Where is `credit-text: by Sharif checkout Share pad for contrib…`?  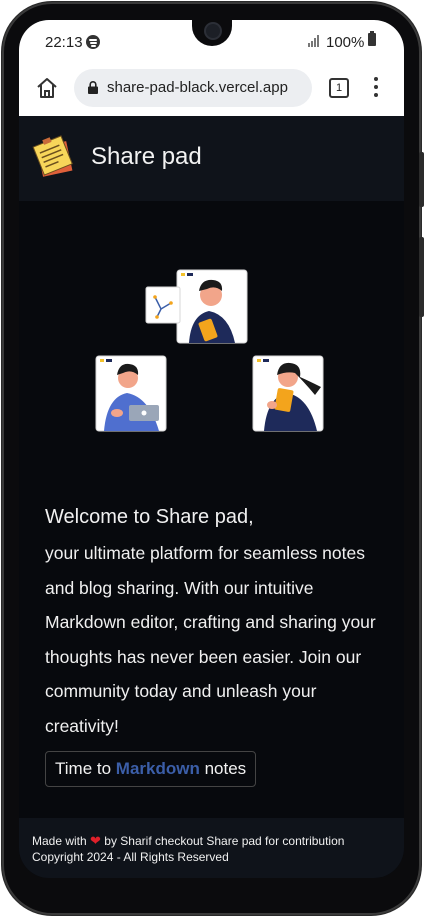
credit-text: by Sharif checkout Share pad for contrib… is located at coordinates (224, 841).